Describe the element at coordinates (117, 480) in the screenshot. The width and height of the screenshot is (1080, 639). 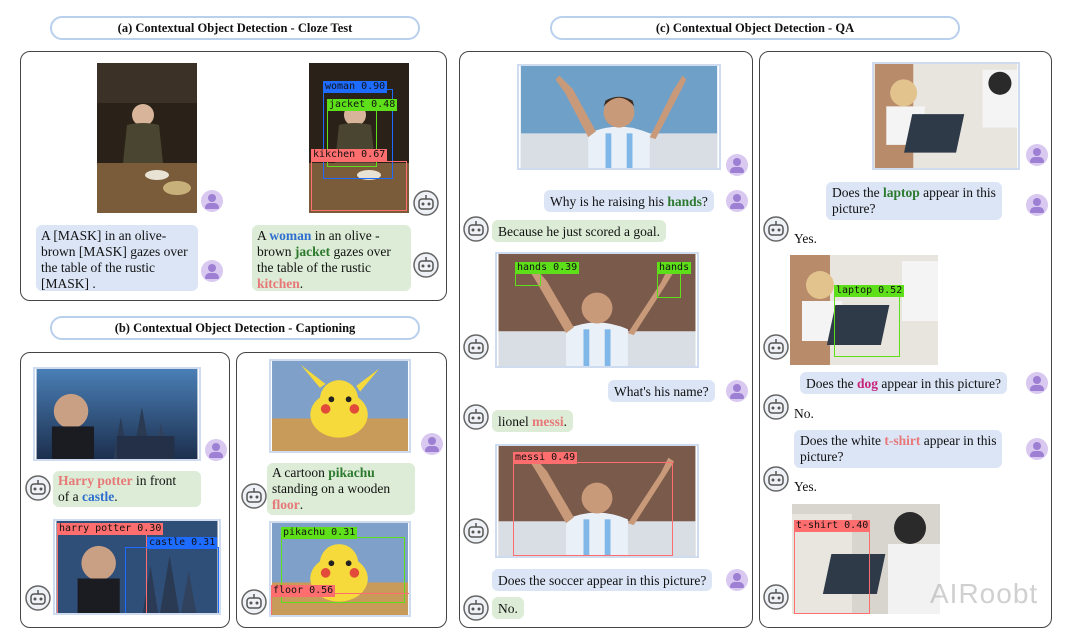
I see `harry-cap-line1: Harry potter in front` at that location.